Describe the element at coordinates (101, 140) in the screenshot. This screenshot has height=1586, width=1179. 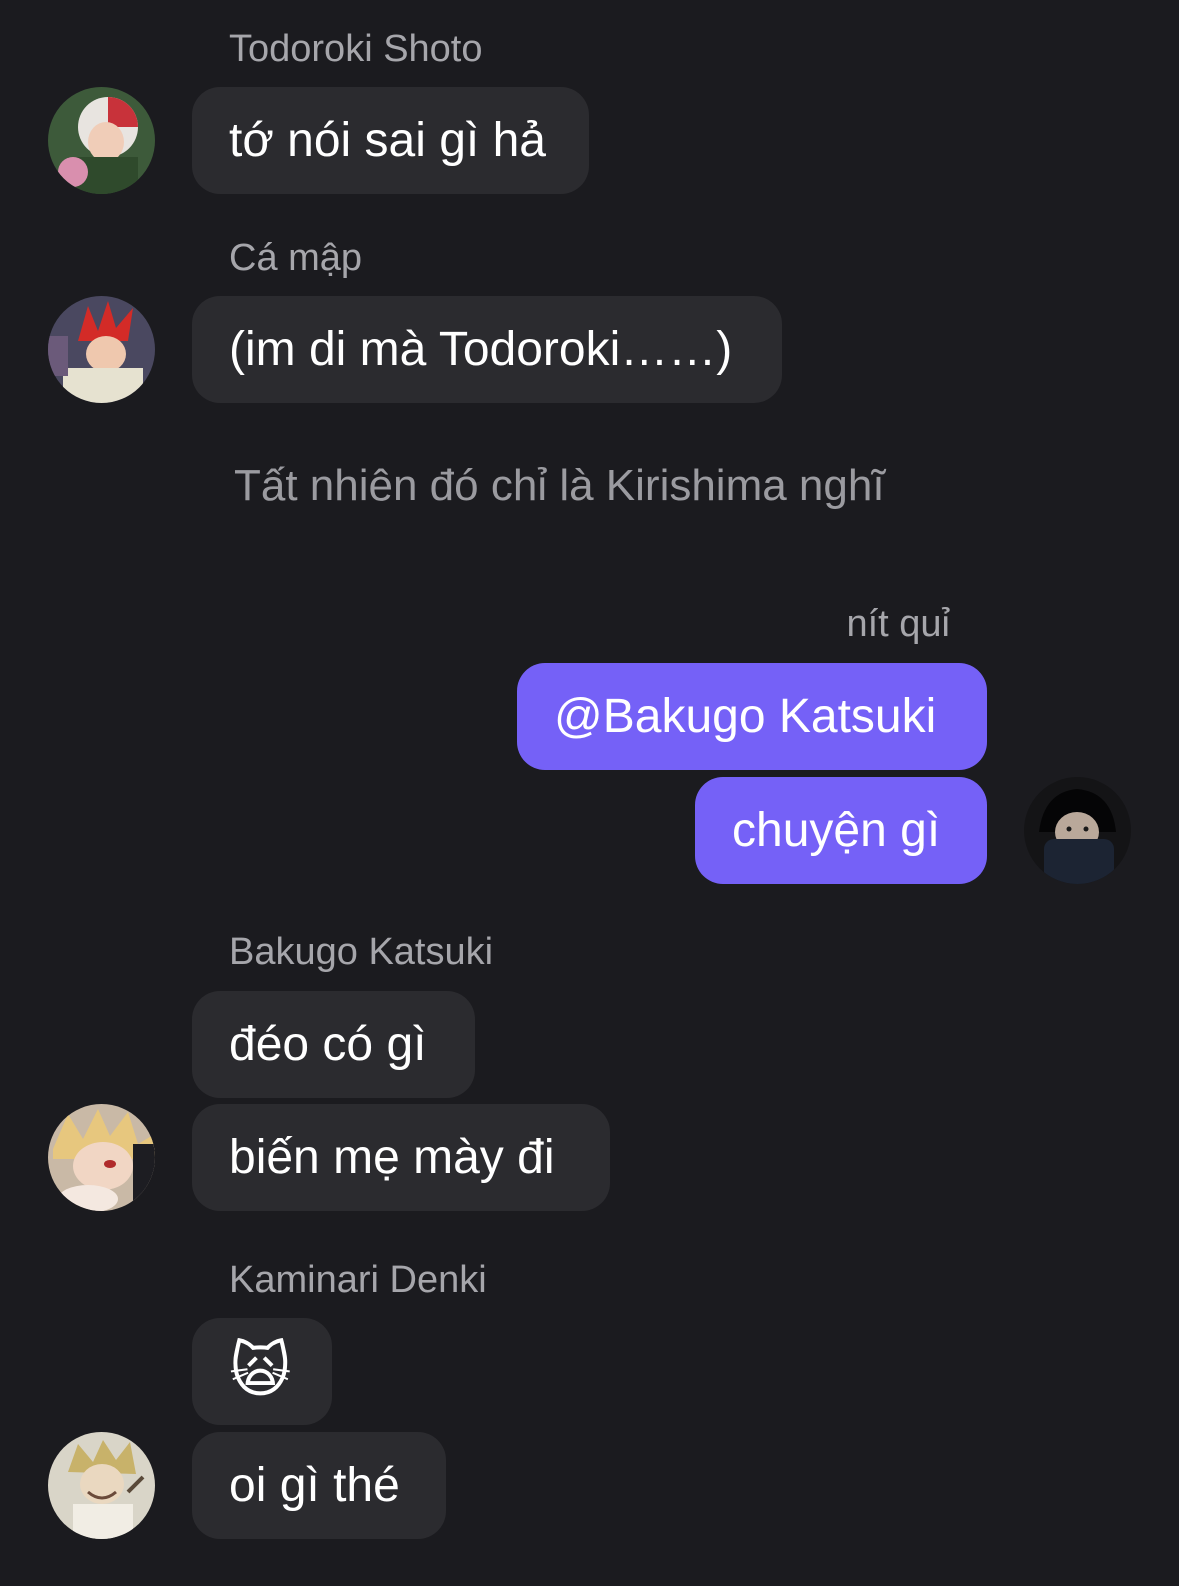
I see `avatar-todoroki` at that location.